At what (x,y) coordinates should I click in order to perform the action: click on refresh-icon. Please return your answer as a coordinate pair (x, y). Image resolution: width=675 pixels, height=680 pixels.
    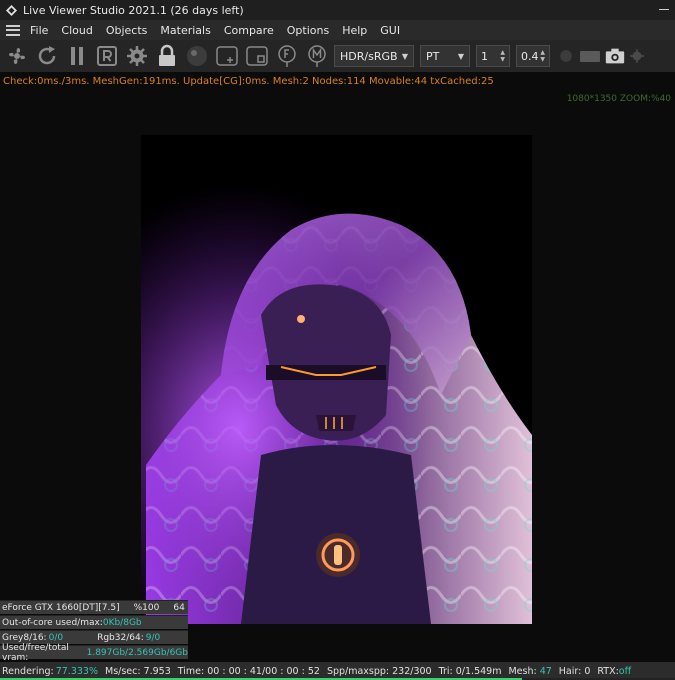
    Looking at the image, I should click on (47, 55).